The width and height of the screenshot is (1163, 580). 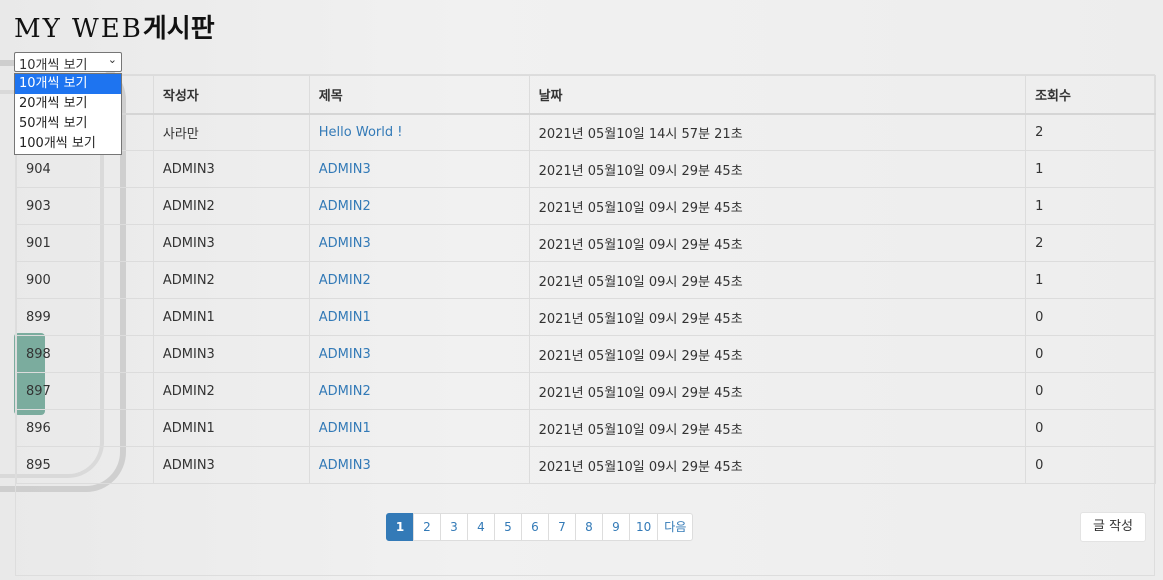 I want to click on table-row: 899 ADMIN1 ADMIN1 2021년 05월10일 09시 29분 45초 0, so click(x=586, y=317).